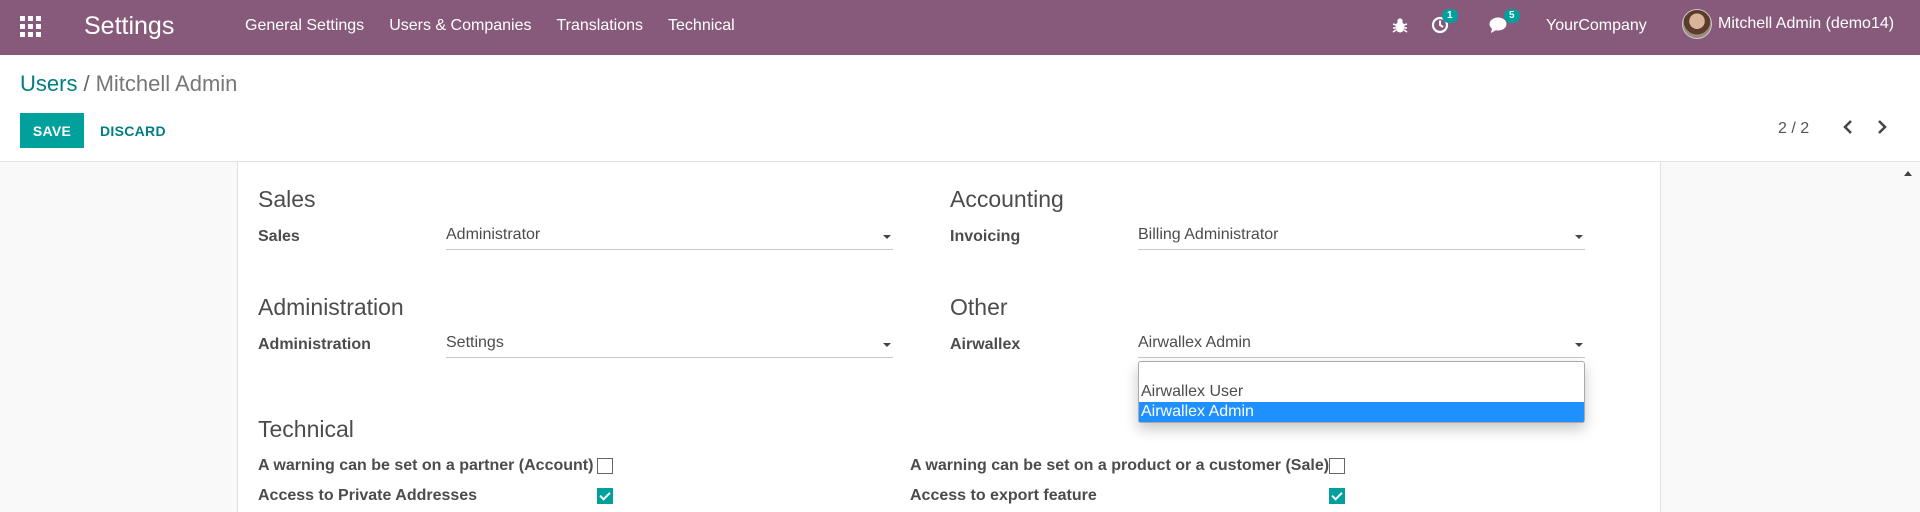  What do you see at coordinates (48, 83) in the screenshot?
I see `breadcrumb-users-link: Users` at bounding box center [48, 83].